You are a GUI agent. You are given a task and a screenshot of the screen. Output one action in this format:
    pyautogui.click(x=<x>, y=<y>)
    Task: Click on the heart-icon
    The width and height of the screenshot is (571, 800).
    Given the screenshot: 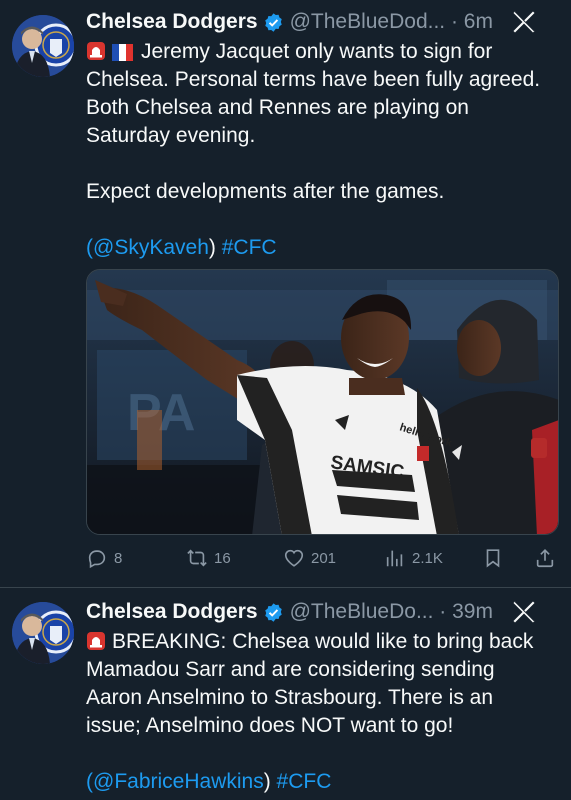 What is the action you would take?
    pyautogui.click(x=294, y=558)
    